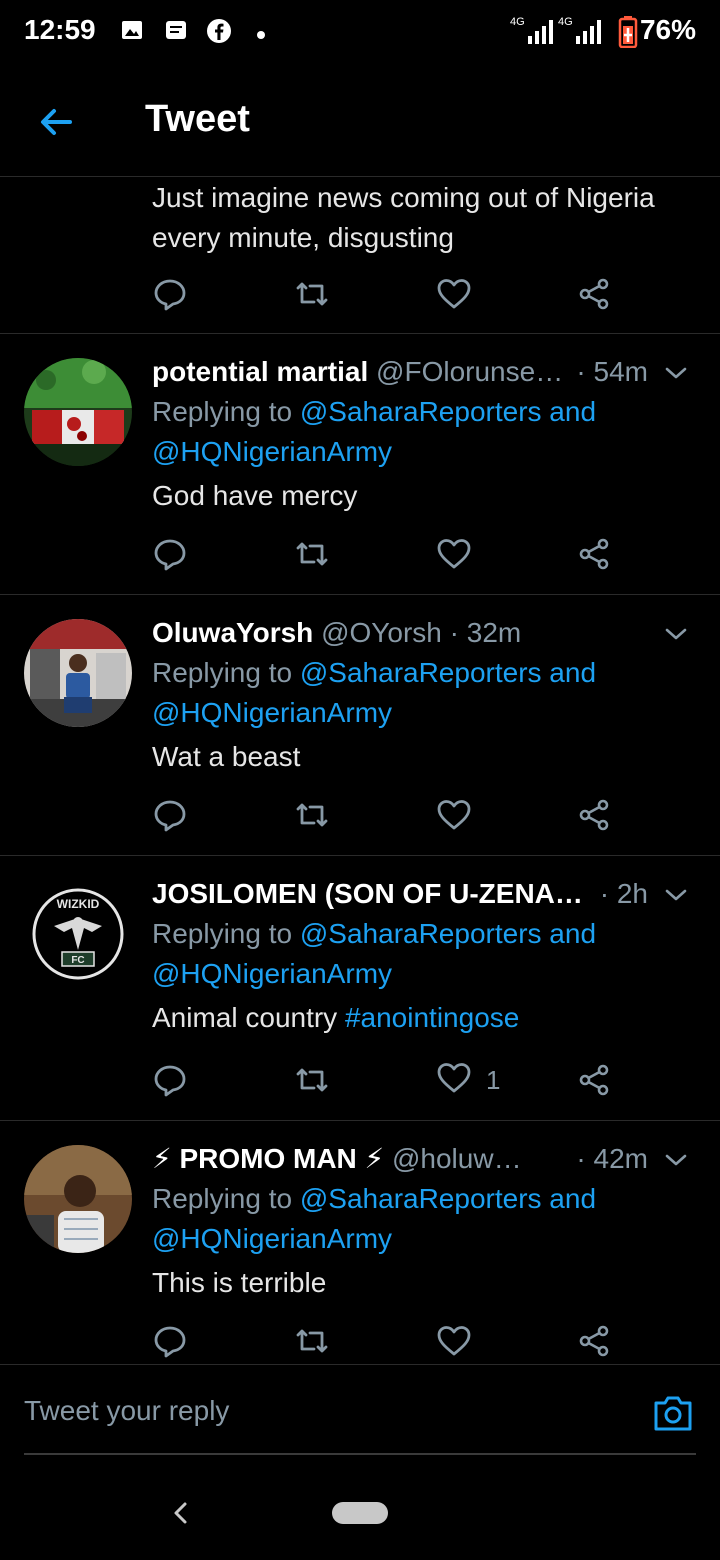 Image resolution: width=720 pixels, height=1560 pixels. I want to click on image-icon, so click(132, 32).